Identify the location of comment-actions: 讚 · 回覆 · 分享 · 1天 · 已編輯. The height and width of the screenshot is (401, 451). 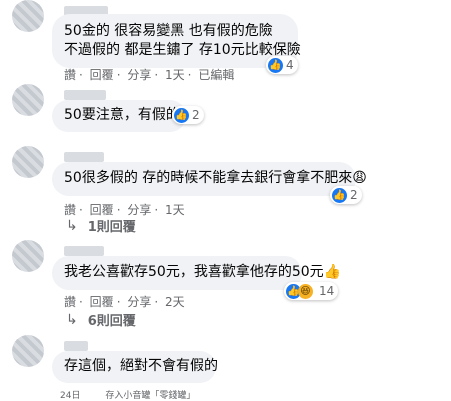
(149, 75).